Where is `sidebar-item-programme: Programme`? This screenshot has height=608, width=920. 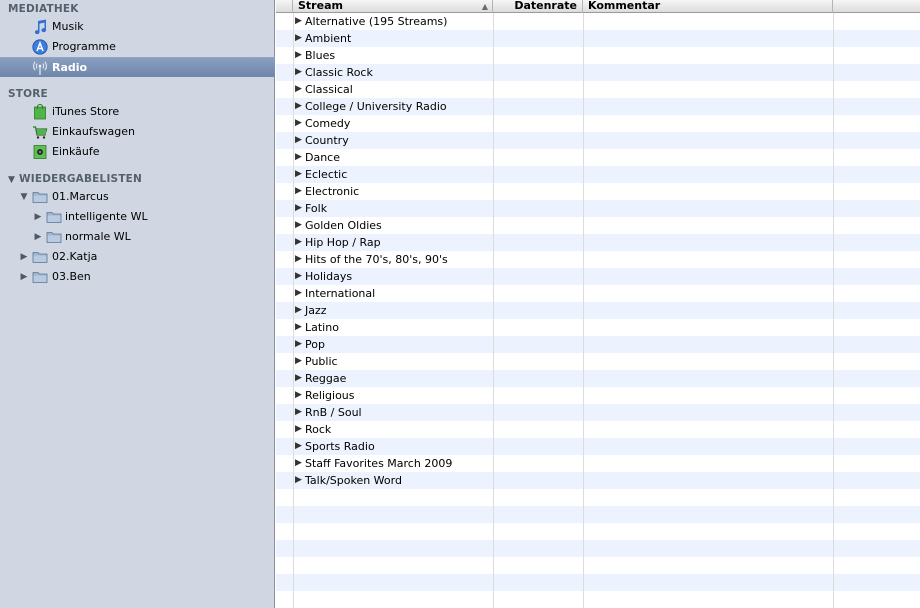
sidebar-item-programme: Programme is located at coordinates (137, 47).